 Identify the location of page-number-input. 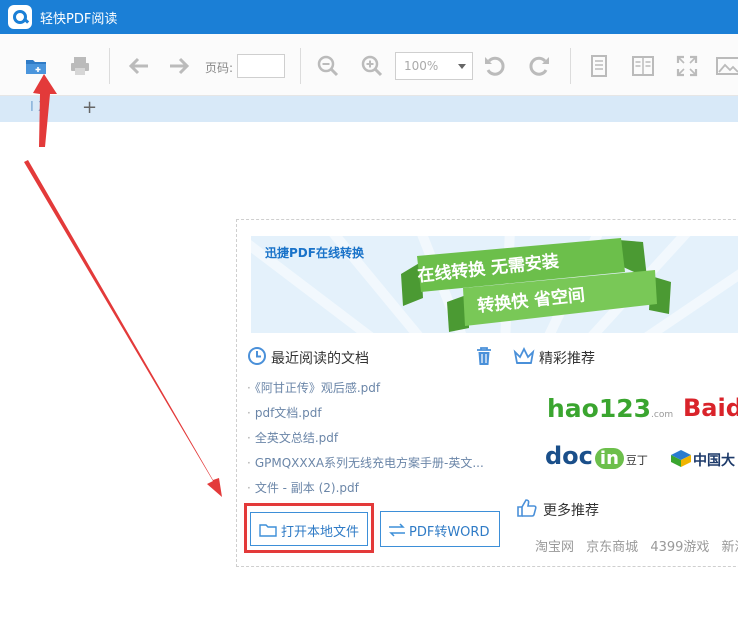
(261, 66).